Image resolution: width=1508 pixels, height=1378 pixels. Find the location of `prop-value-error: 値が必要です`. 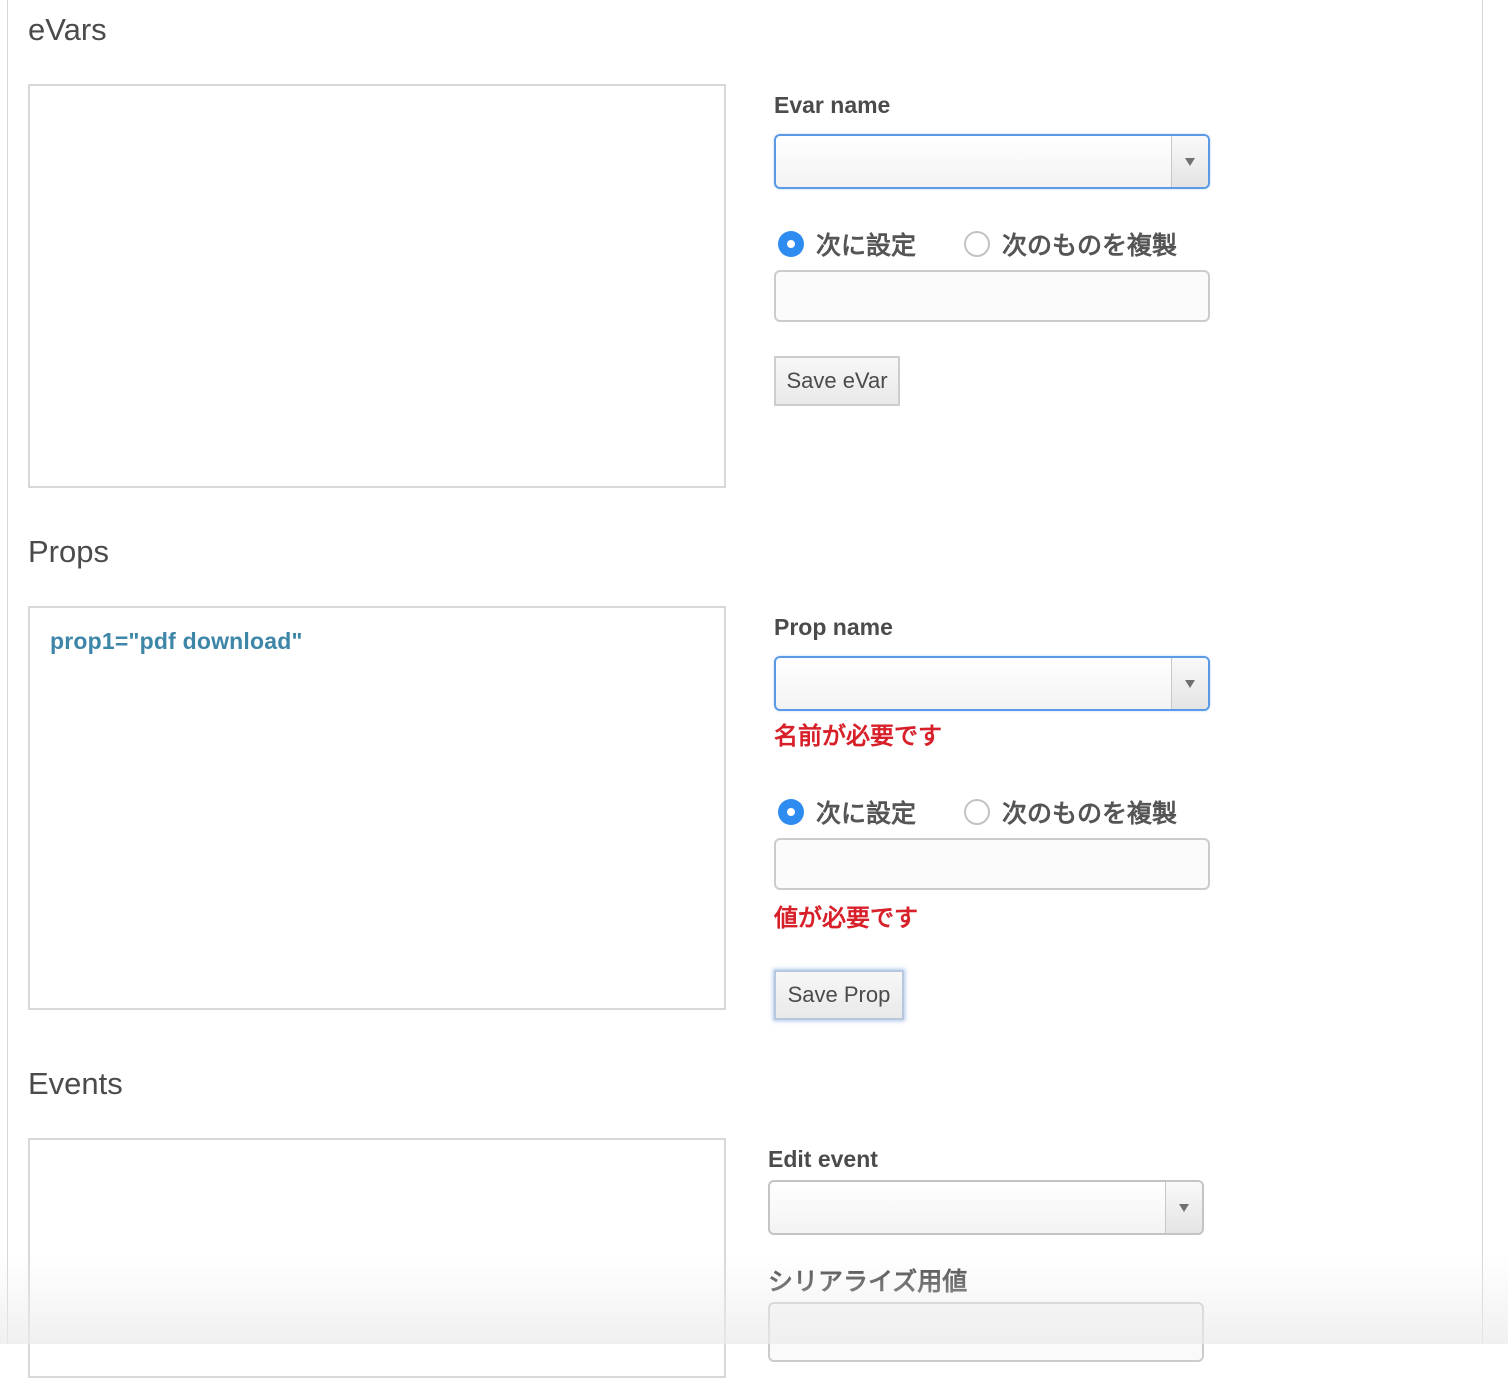

prop-value-error: 値が必要です is located at coordinates (846, 918).